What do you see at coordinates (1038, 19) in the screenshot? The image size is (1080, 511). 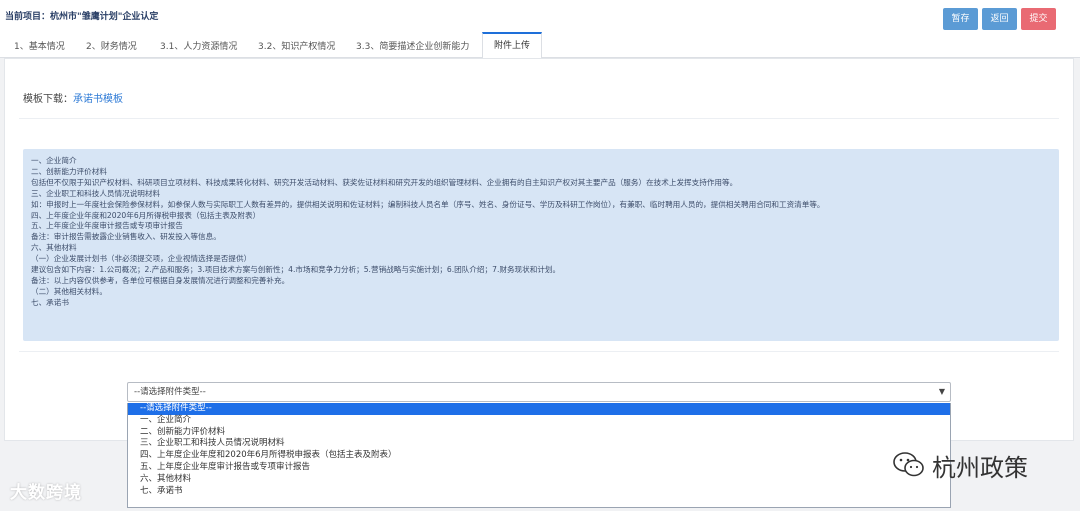 I see `submit-button: 提交` at bounding box center [1038, 19].